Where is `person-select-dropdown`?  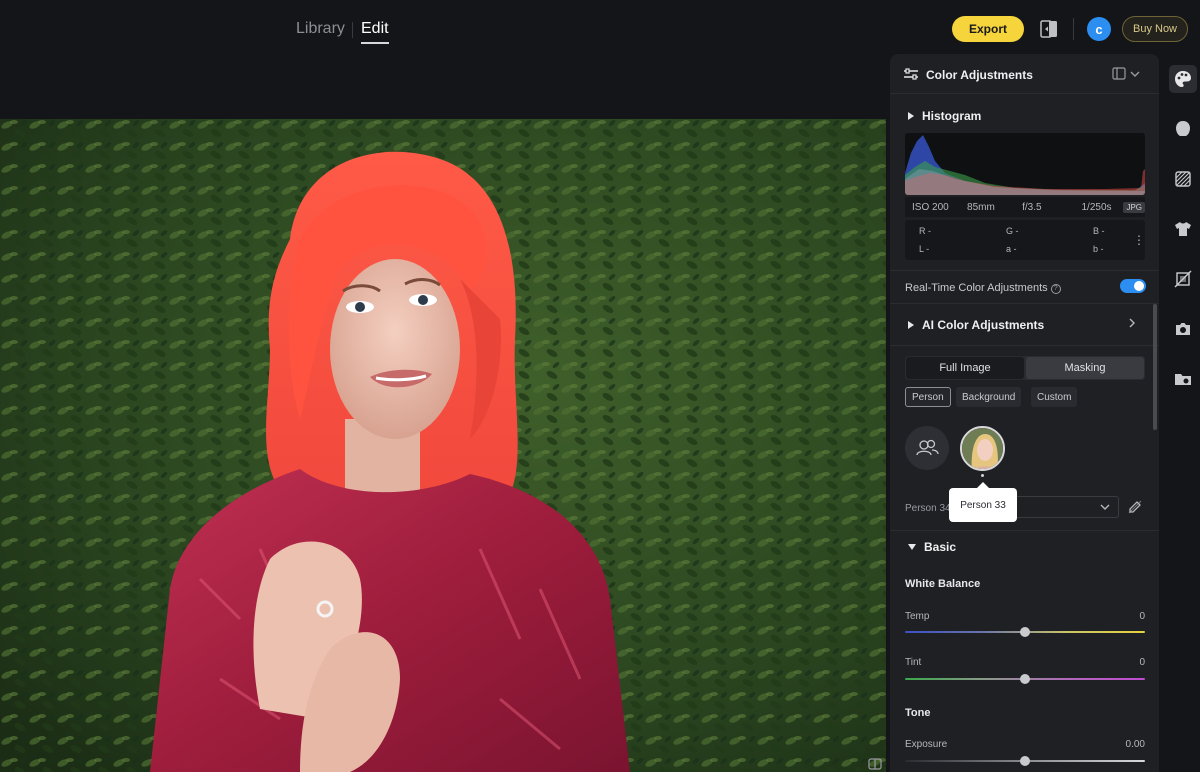 person-select-dropdown is located at coordinates (1063, 507).